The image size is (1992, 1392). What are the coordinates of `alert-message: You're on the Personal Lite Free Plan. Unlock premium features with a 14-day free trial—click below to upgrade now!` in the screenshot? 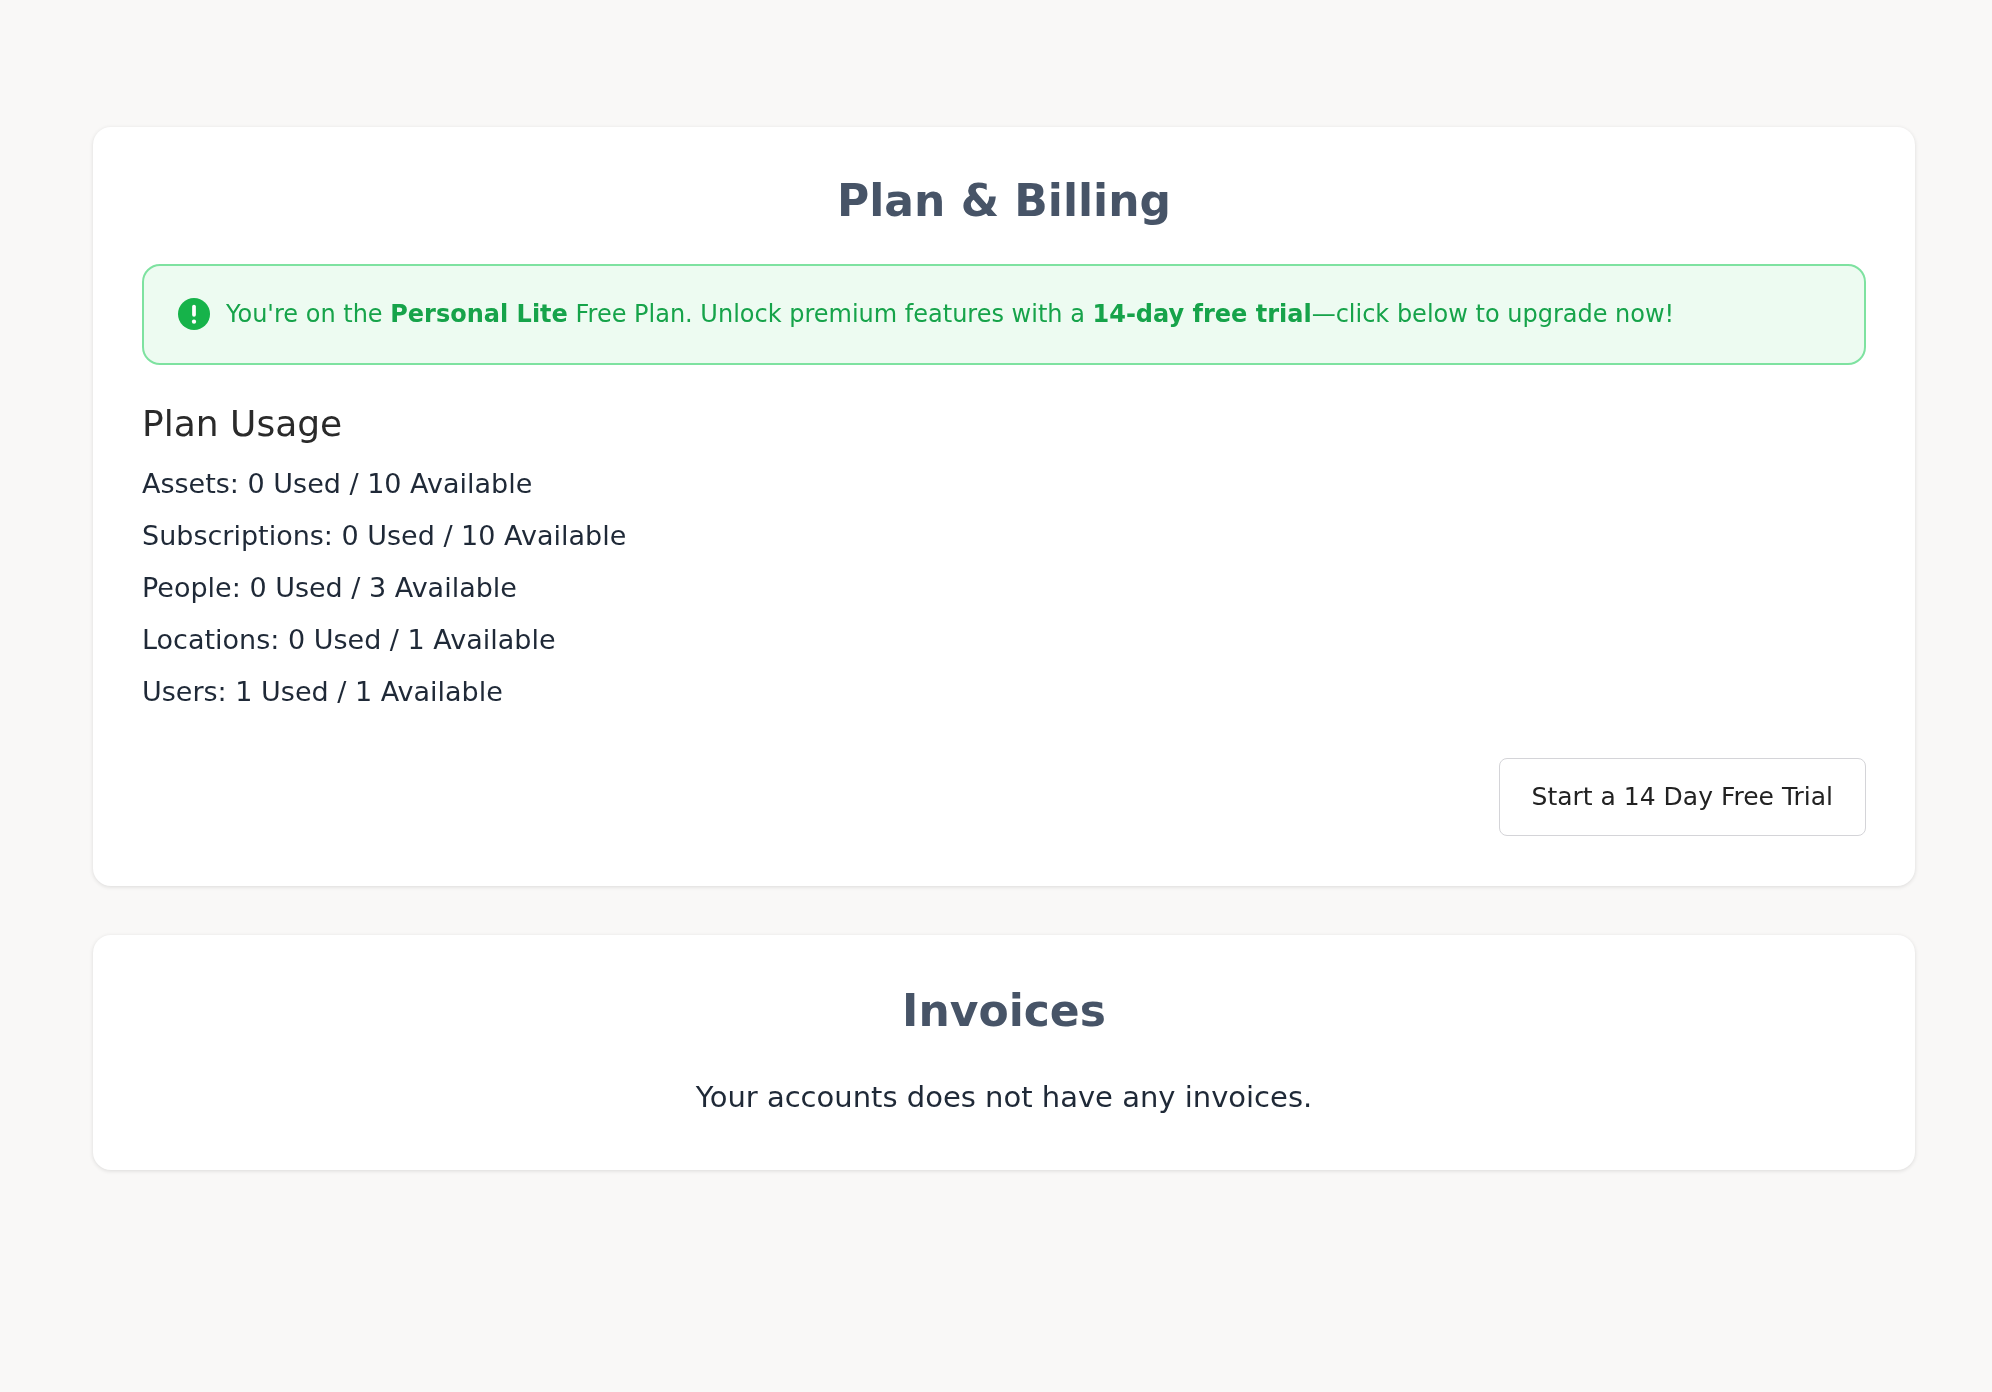 It's located at (950, 314).